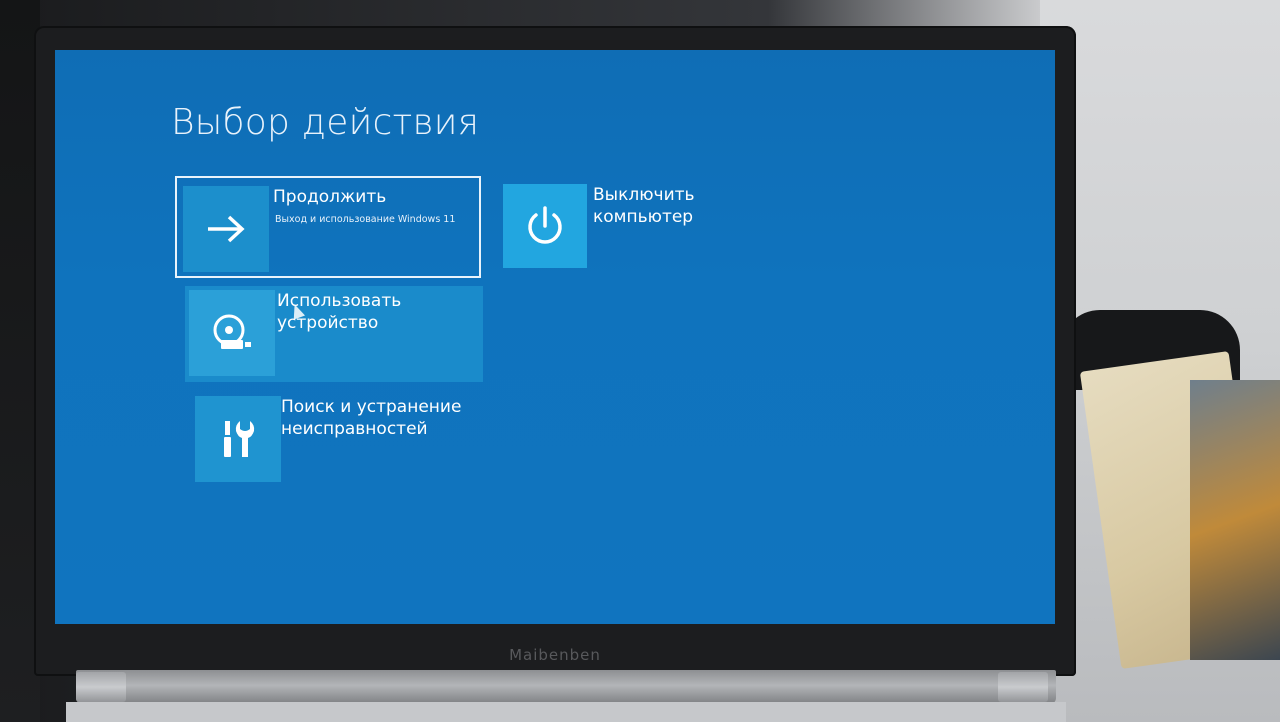 This screenshot has width=1280, height=722. Describe the element at coordinates (330, 197) in the screenshot. I see `option-continue-label: Продолжить` at that location.